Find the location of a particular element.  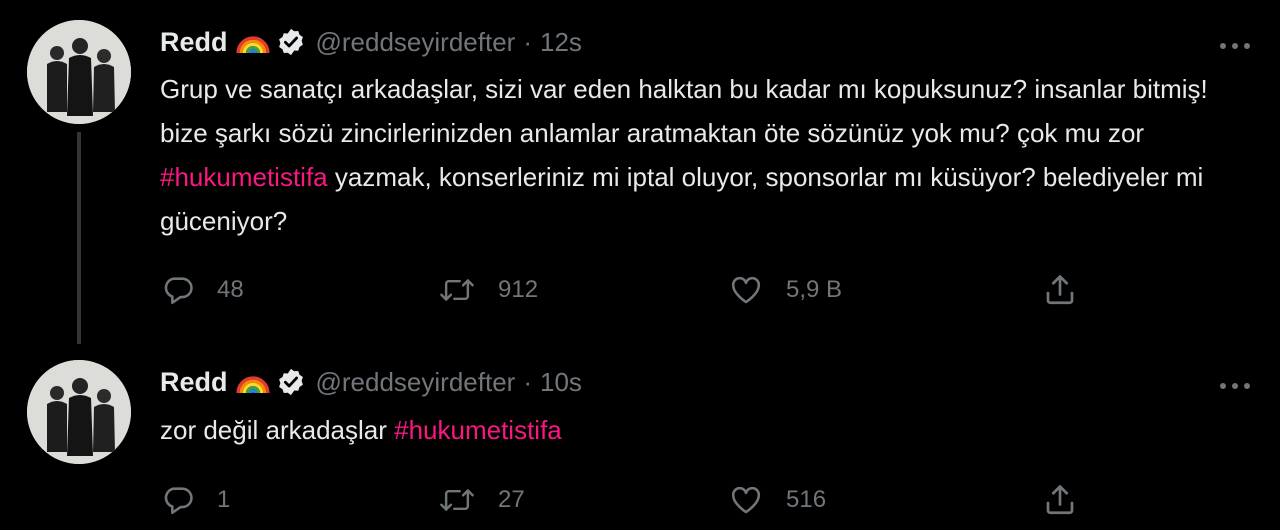

tweet-actions: 48 912 5,9 B is located at coordinates (640, 290).